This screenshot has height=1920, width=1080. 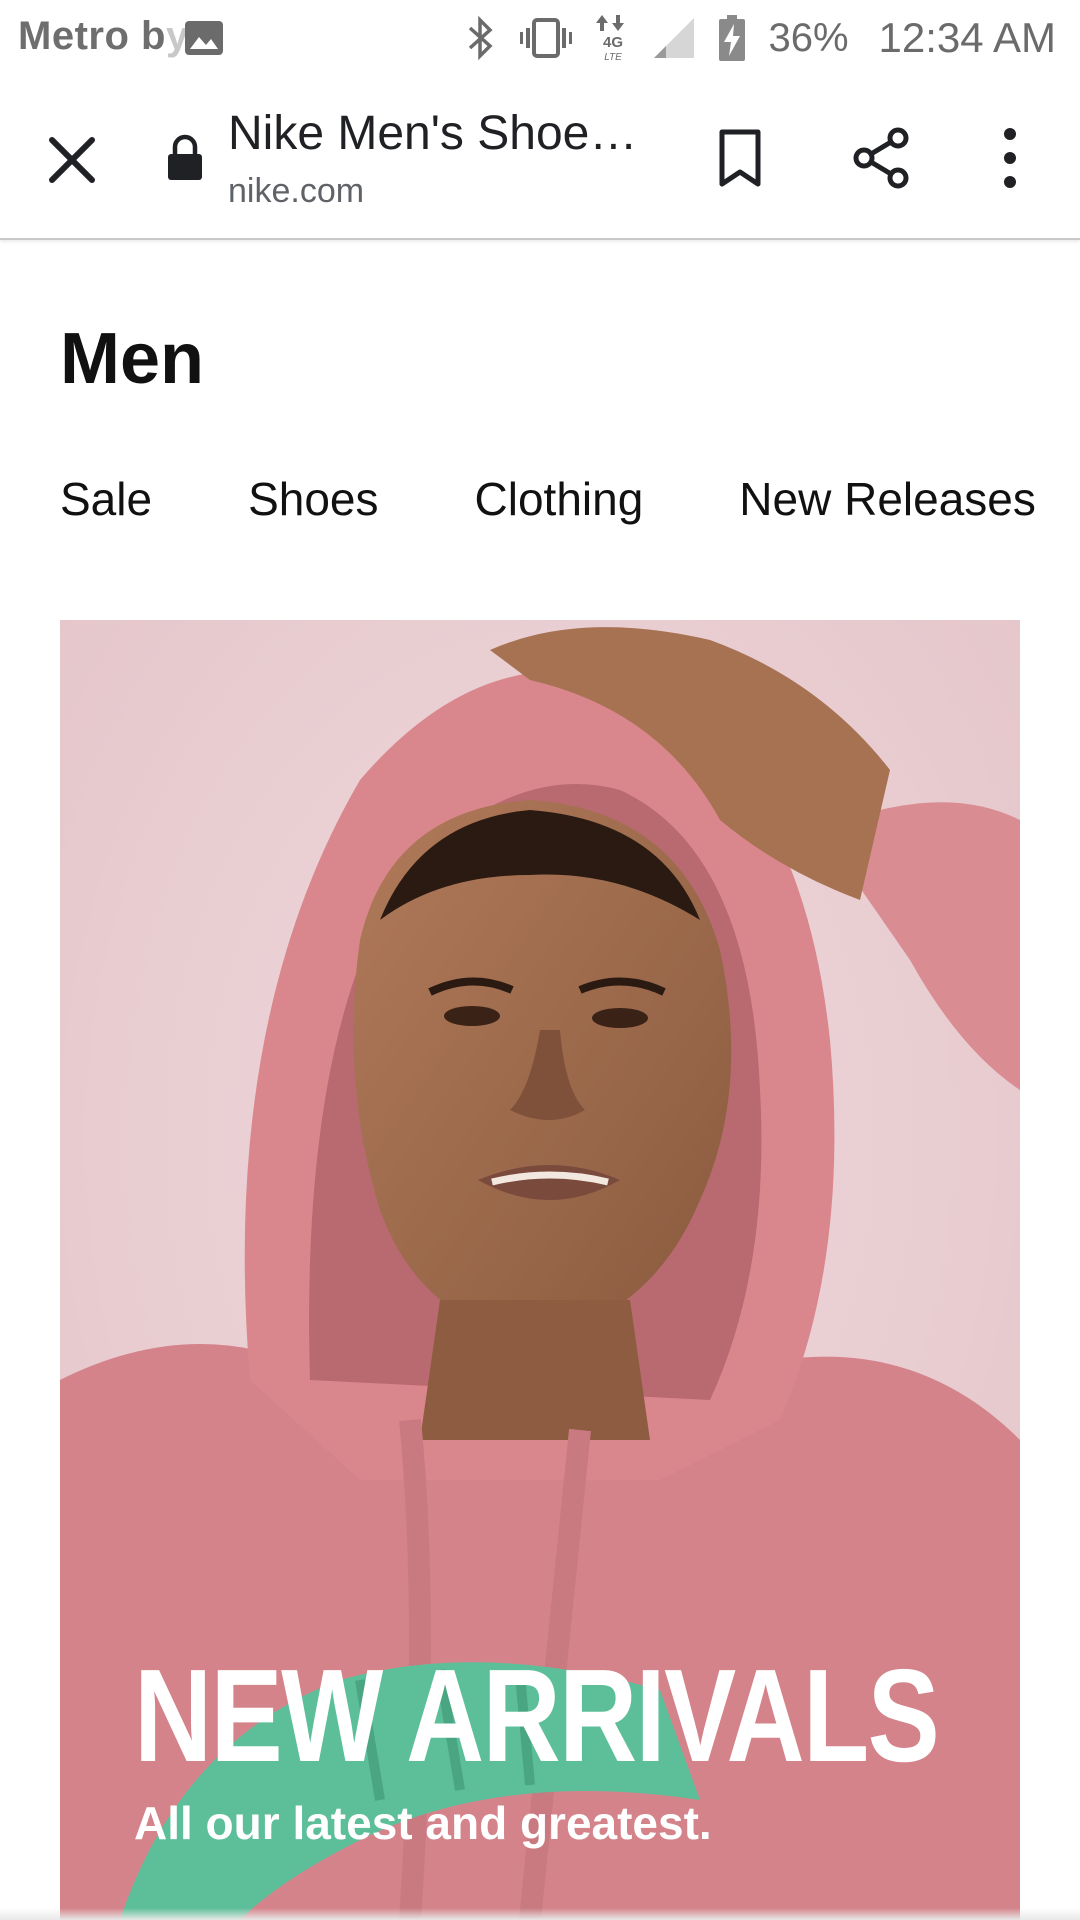 What do you see at coordinates (887, 499) in the screenshot?
I see `tab-new-releases: New Releases` at bounding box center [887, 499].